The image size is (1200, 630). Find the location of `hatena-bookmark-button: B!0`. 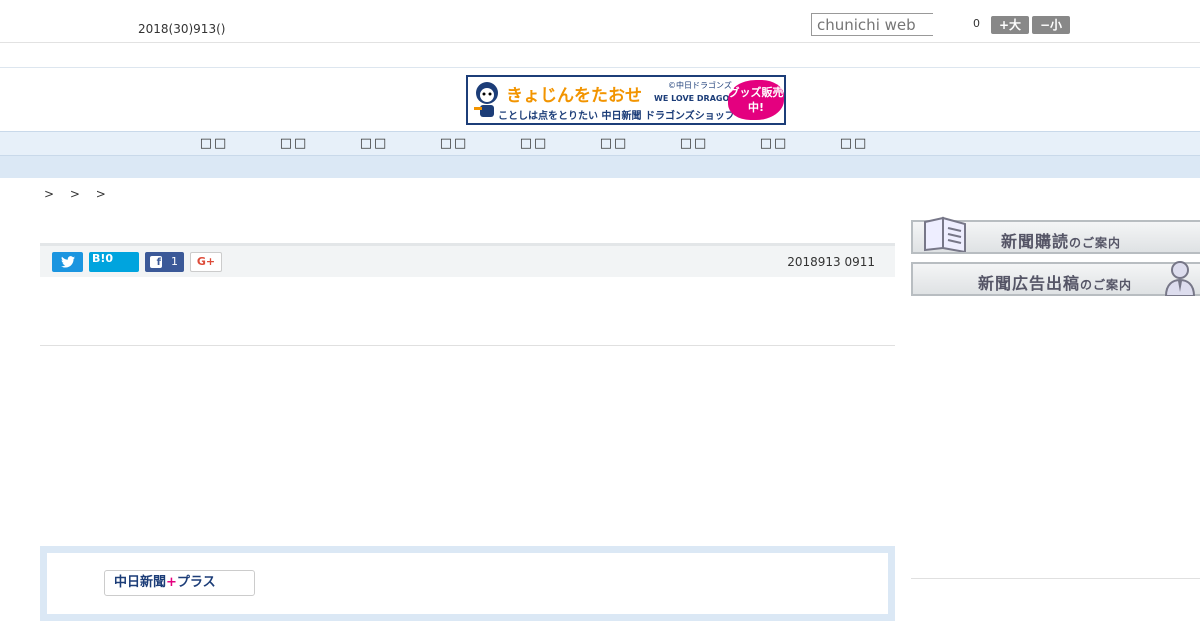

hatena-bookmark-button: B!0 is located at coordinates (114, 262).